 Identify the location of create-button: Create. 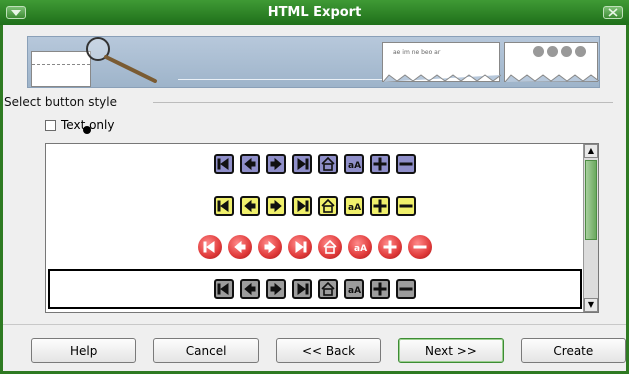
(573, 350).